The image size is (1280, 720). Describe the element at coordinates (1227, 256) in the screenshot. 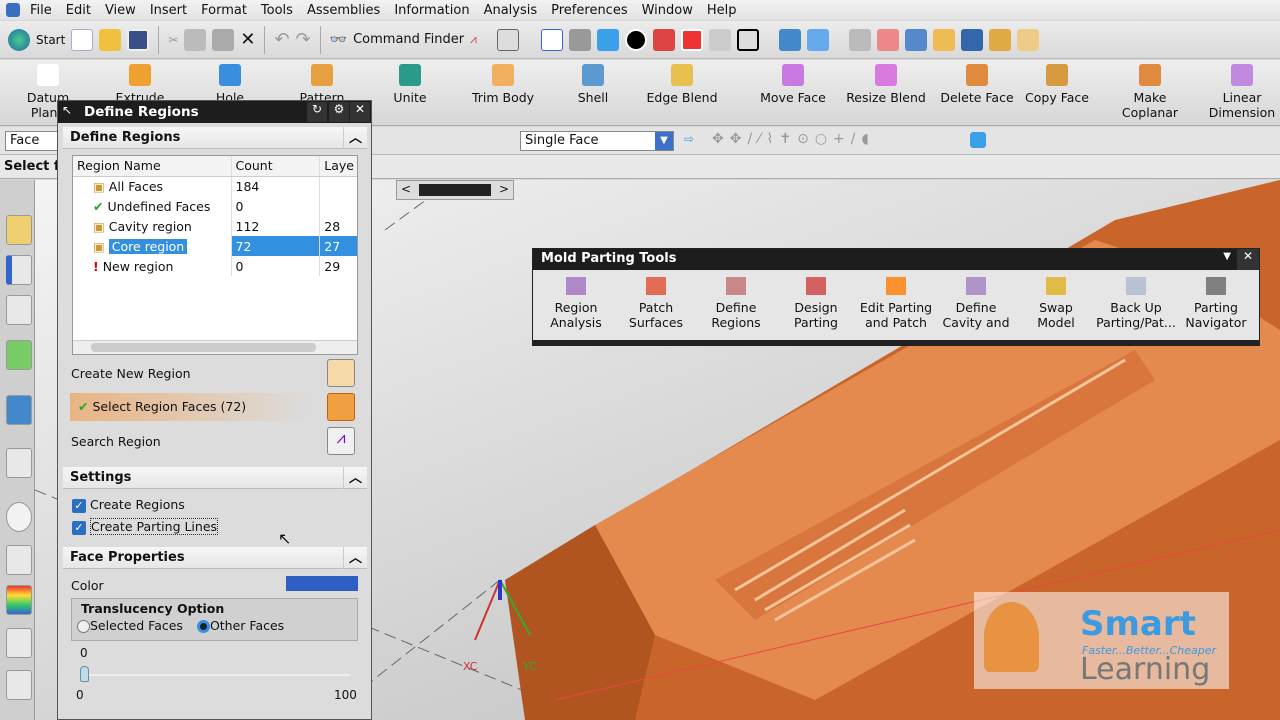

I see `toolbar-options-icon: ▼` at that location.